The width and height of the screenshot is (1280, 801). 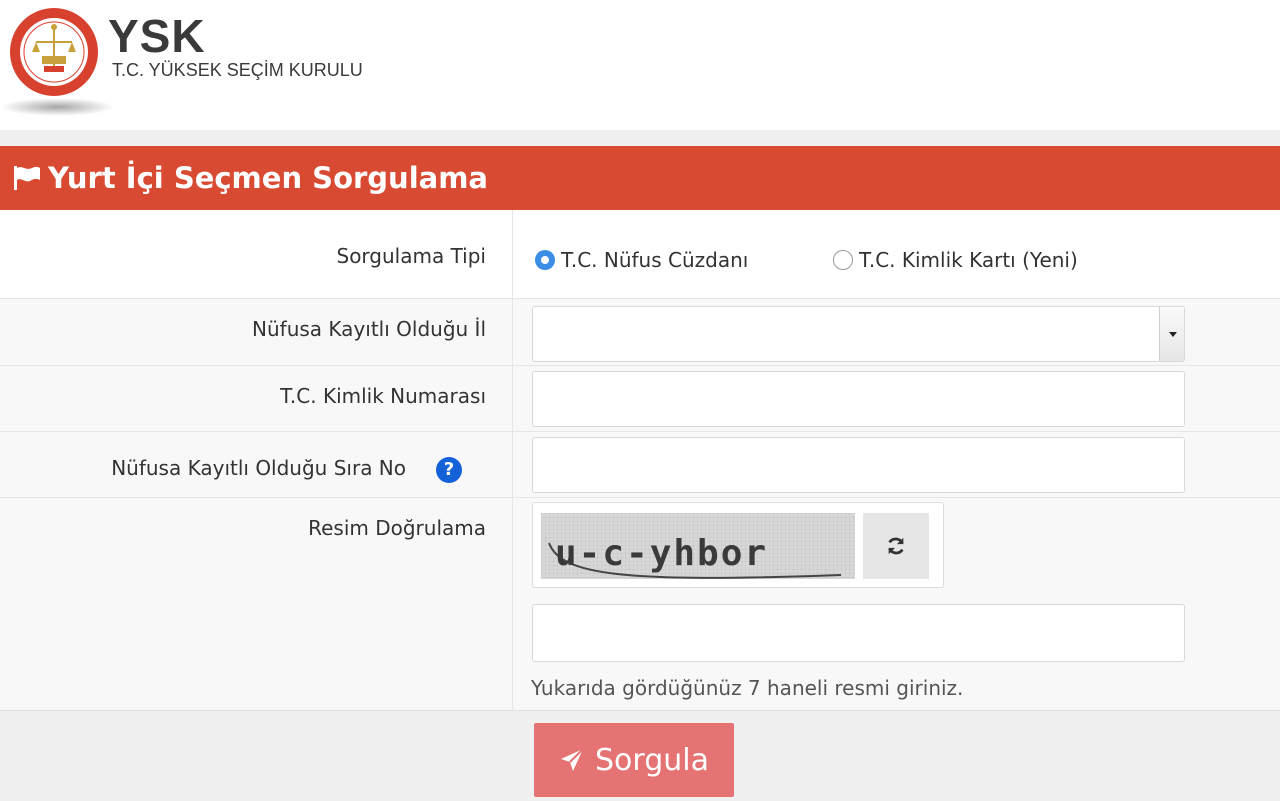 I want to click on label-cell: T.C. Kimlik Numarası, so click(x=256, y=398).